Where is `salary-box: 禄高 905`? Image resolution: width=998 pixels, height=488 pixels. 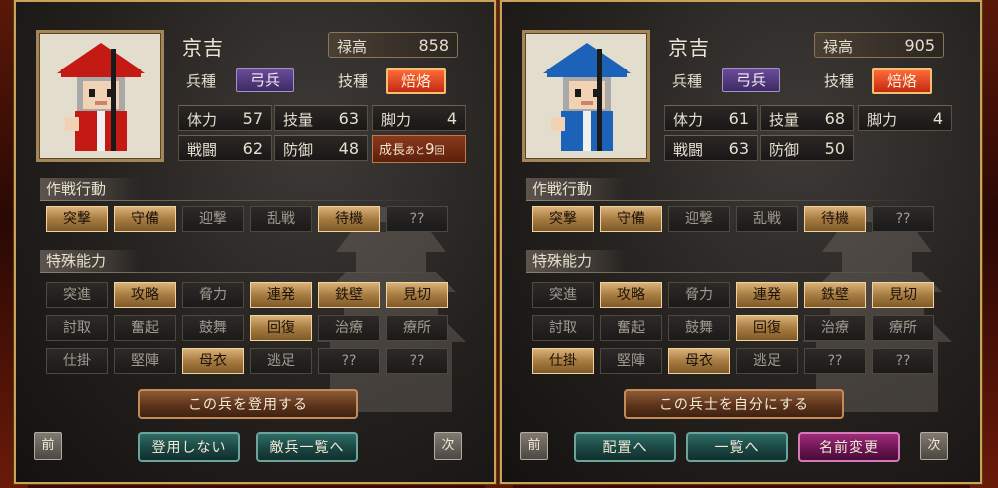 salary-box: 禄高 905 is located at coordinates (879, 45).